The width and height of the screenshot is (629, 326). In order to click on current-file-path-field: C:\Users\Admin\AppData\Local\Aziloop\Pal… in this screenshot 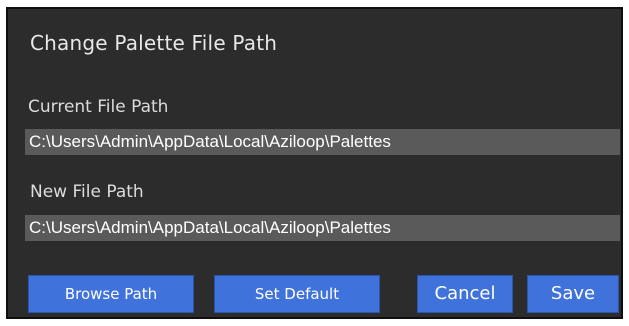, I will do `click(322, 142)`.